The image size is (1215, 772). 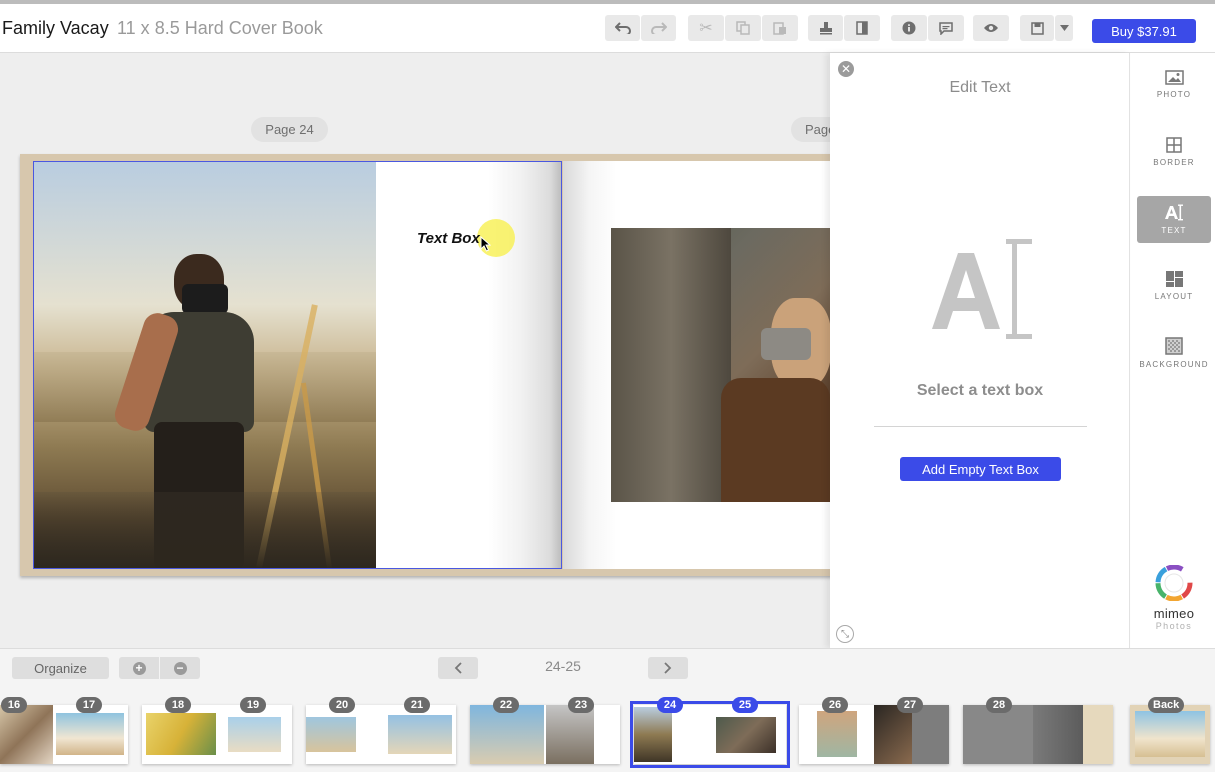 What do you see at coordinates (835, 705) in the screenshot?
I see `page-number-badge: 26` at bounding box center [835, 705].